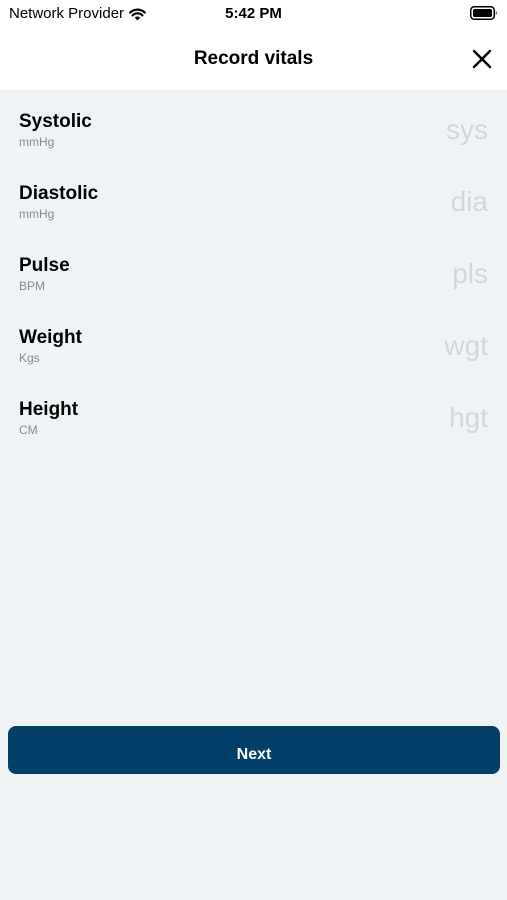 This screenshot has height=900, width=507. What do you see at coordinates (253, 198) in the screenshot?
I see `field-row-diastolic: Diastolic mmHg` at bounding box center [253, 198].